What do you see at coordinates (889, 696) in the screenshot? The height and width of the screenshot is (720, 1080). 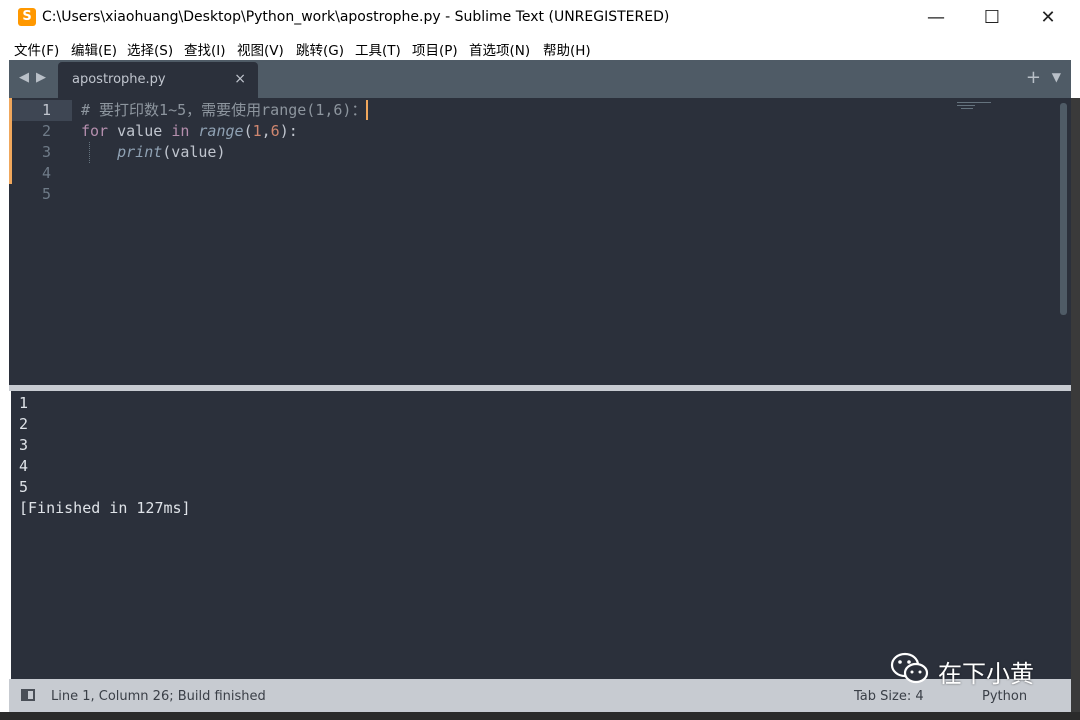 I see `status-tab-size: Tab Size: 4` at bounding box center [889, 696].